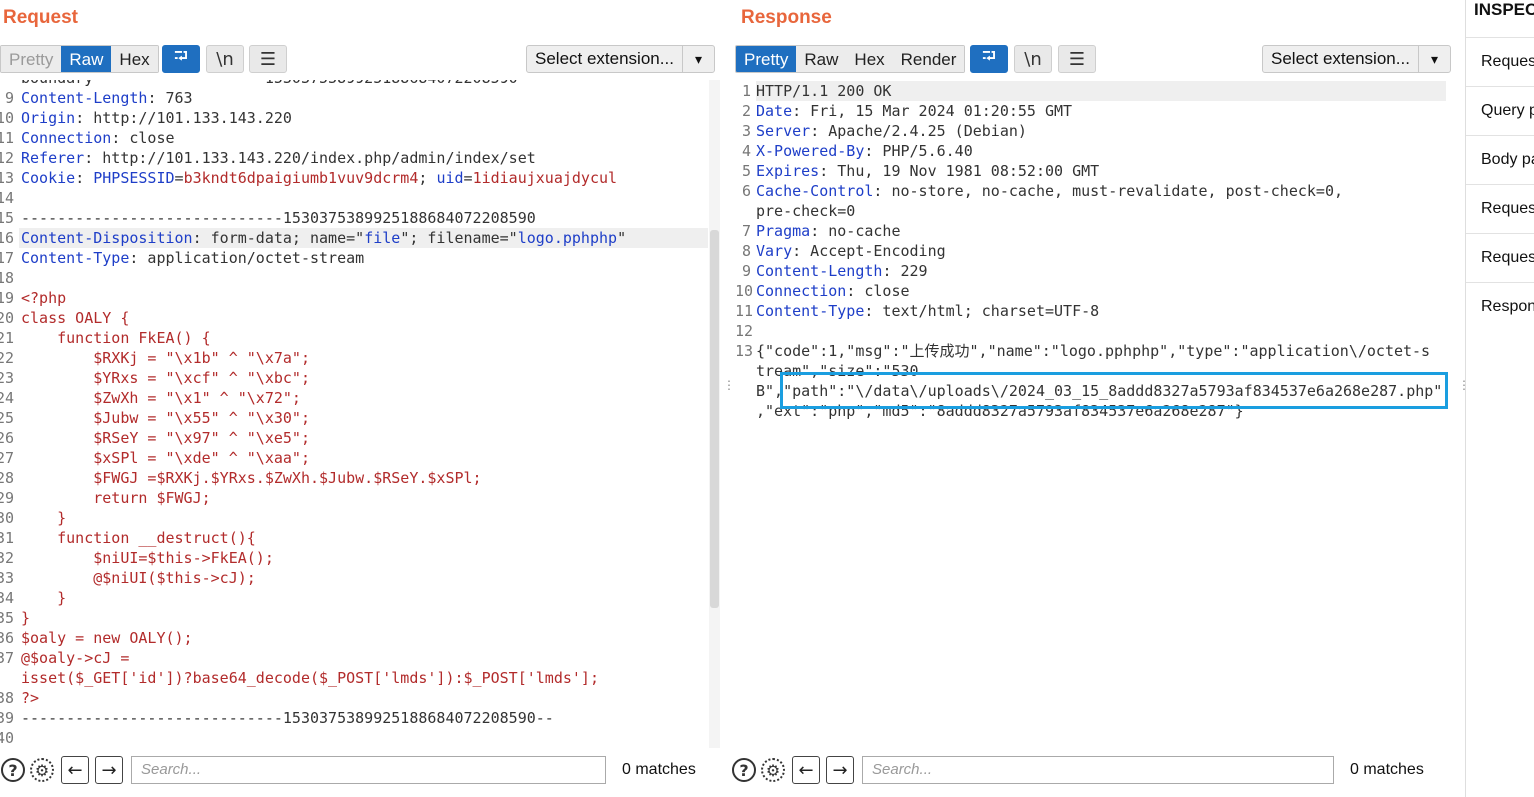  Describe the element at coordinates (10, 198) in the screenshot. I see `code-line: 14` at that location.